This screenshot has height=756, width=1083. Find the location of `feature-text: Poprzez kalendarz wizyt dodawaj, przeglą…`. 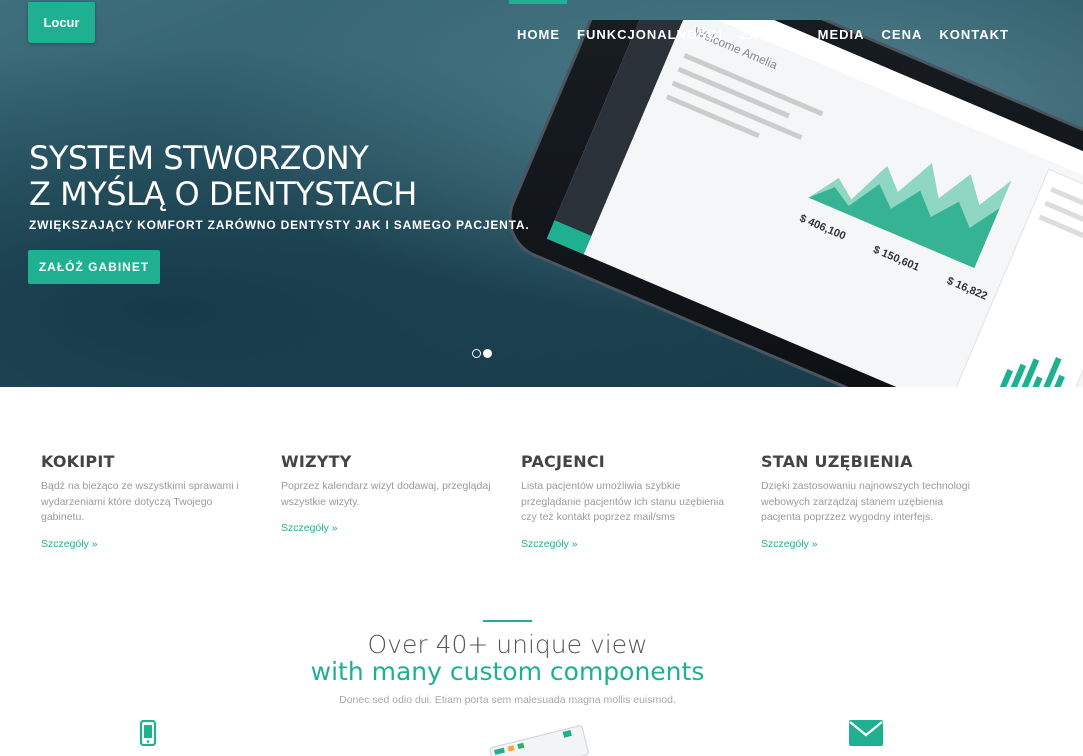

feature-text: Poprzez kalendarz wizyt dodawaj, przeglą… is located at coordinates (386, 494).